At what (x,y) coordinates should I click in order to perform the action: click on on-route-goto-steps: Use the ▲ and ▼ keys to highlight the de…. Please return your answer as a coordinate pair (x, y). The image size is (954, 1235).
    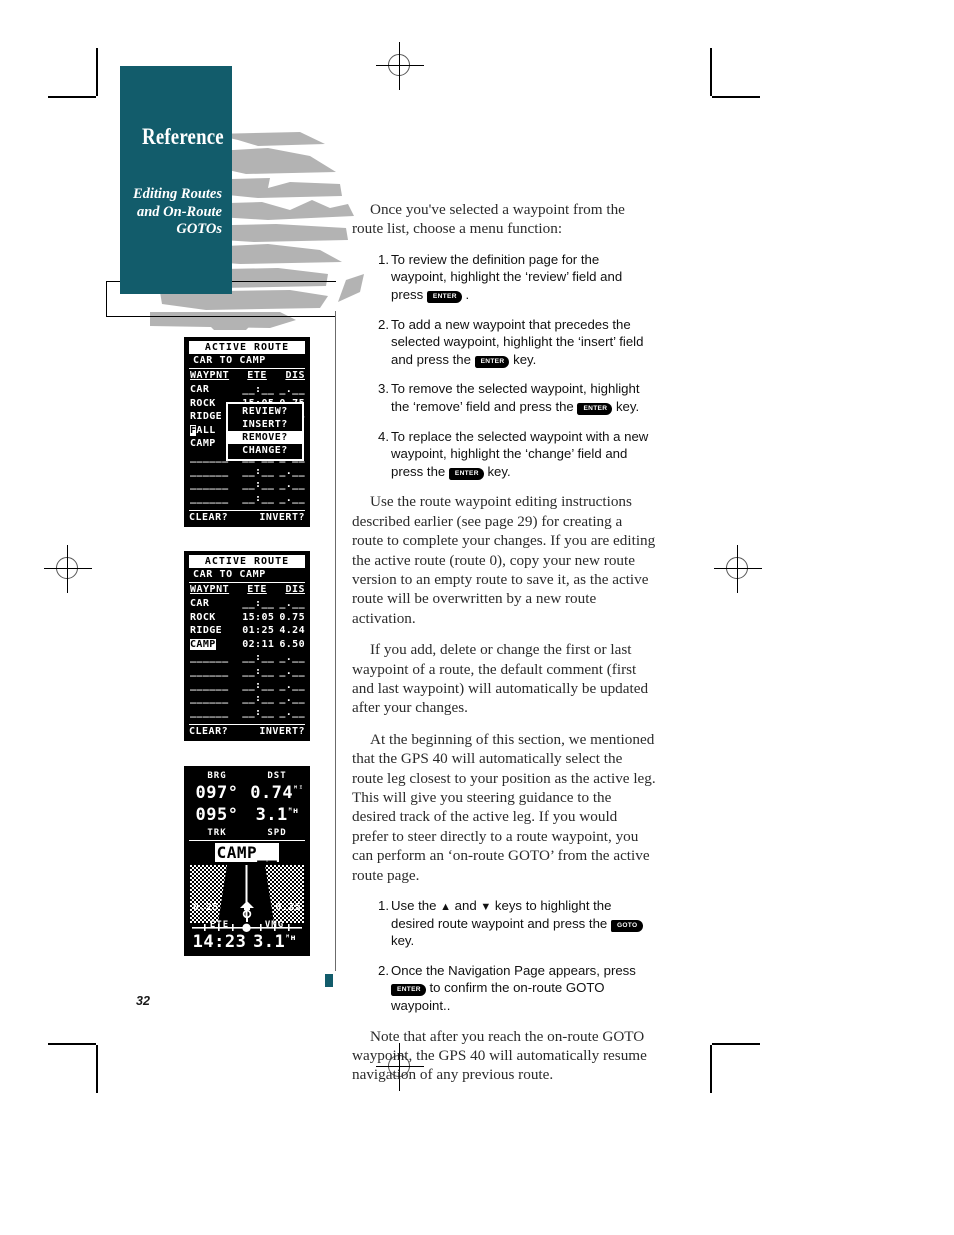
    Looking at the image, I should click on (504, 956).